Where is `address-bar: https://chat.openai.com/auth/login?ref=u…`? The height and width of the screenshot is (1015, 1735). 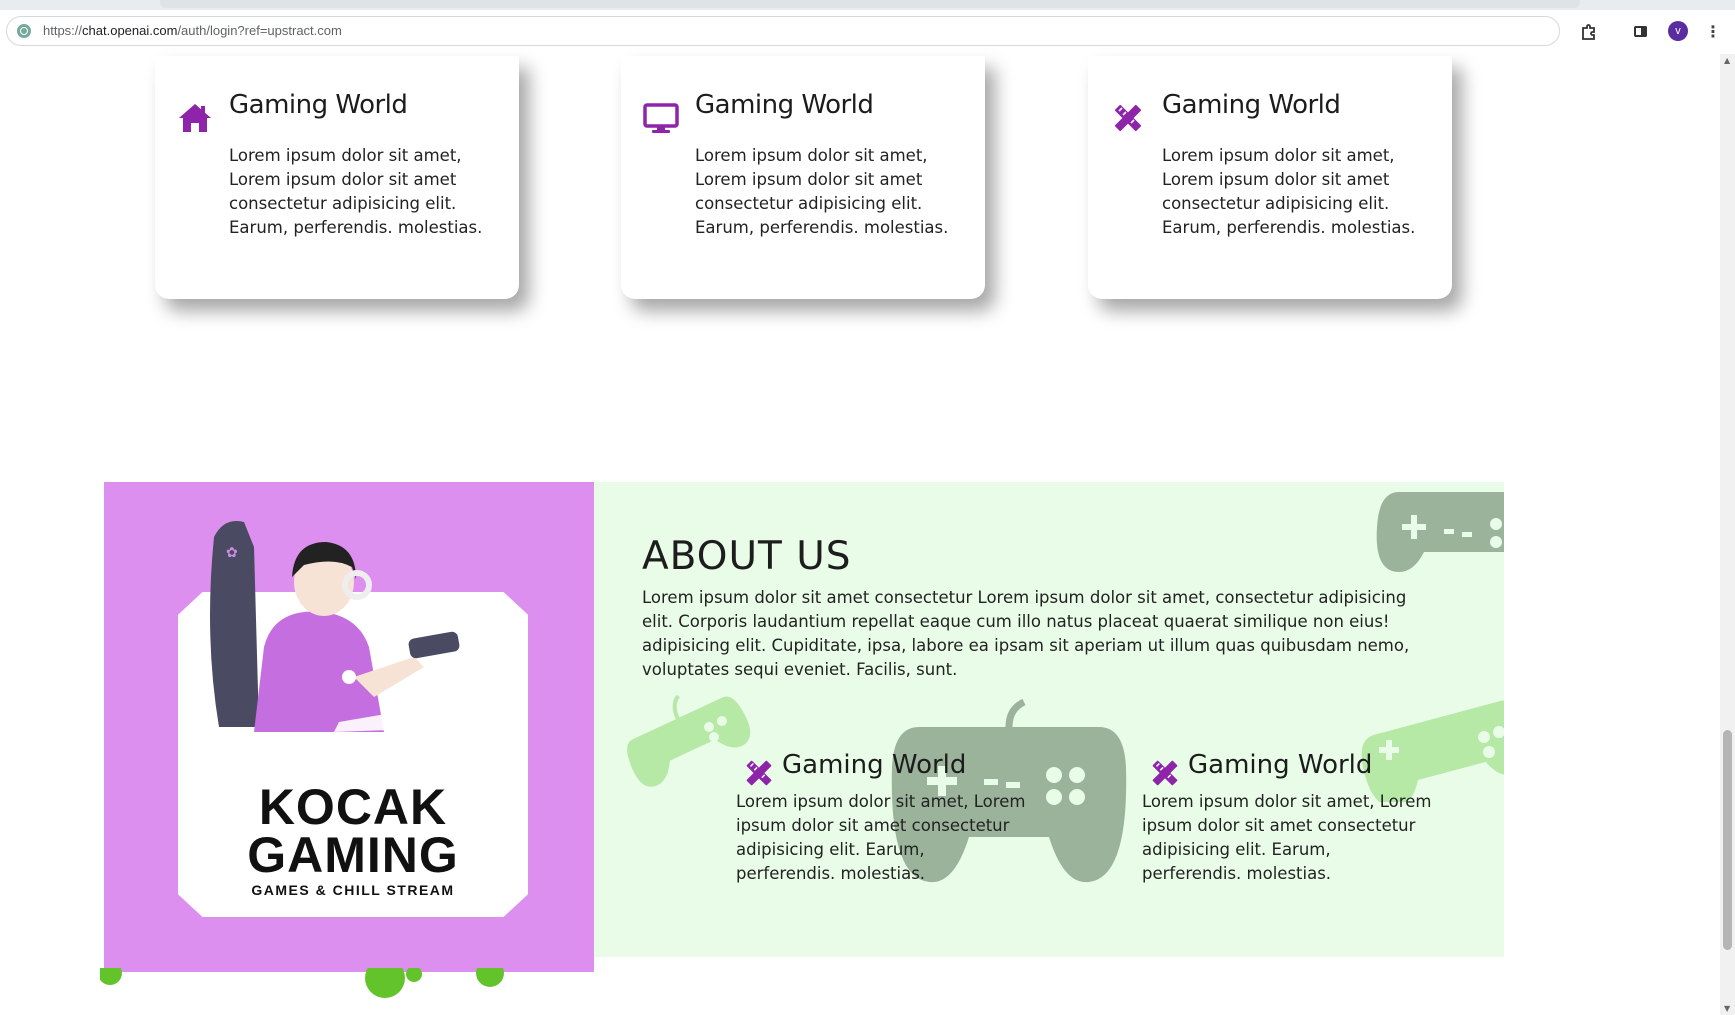 address-bar: https://chat.openai.com/auth/login?ref=u… is located at coordinates (783, 31).